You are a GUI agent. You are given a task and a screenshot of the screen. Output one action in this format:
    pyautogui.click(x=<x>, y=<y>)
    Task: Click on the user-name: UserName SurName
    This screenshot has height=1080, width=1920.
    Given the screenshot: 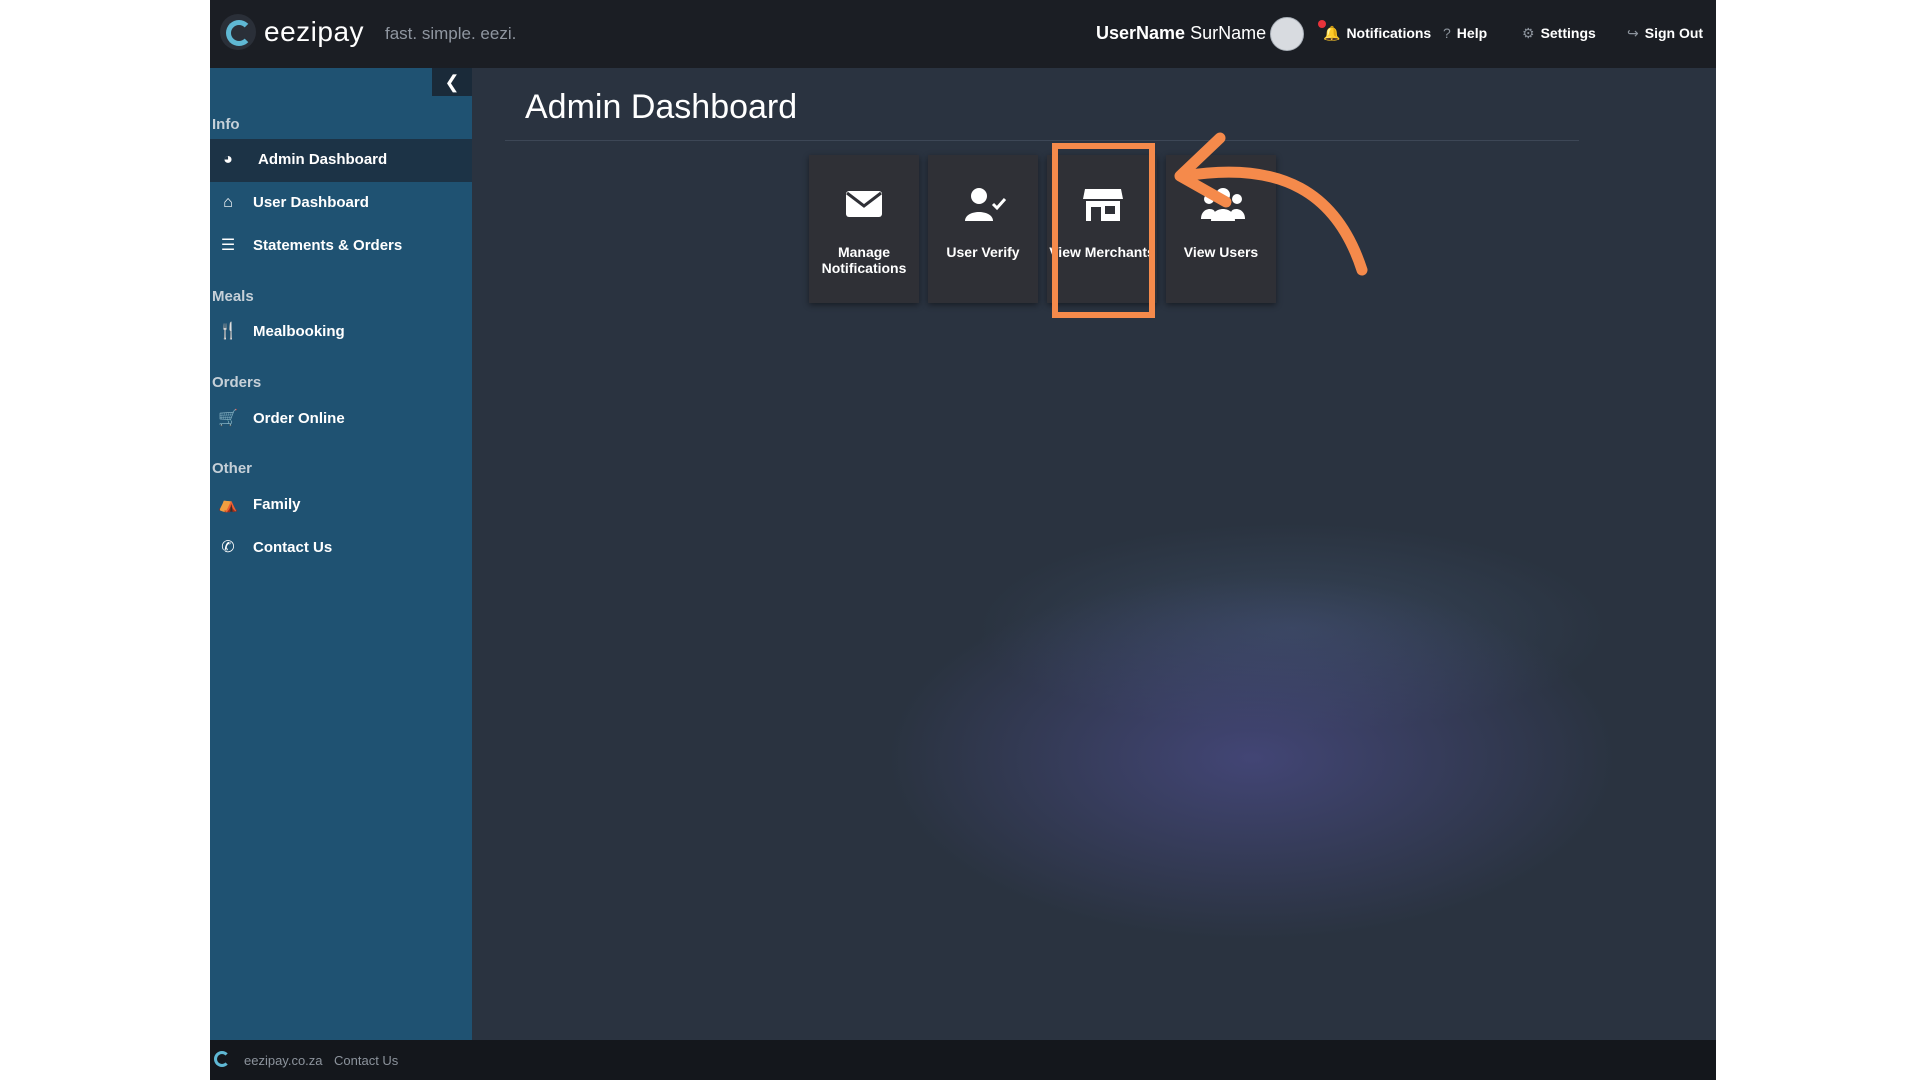 What is the action you would take?
    pyautogui.click(x=1181, y=33)
    